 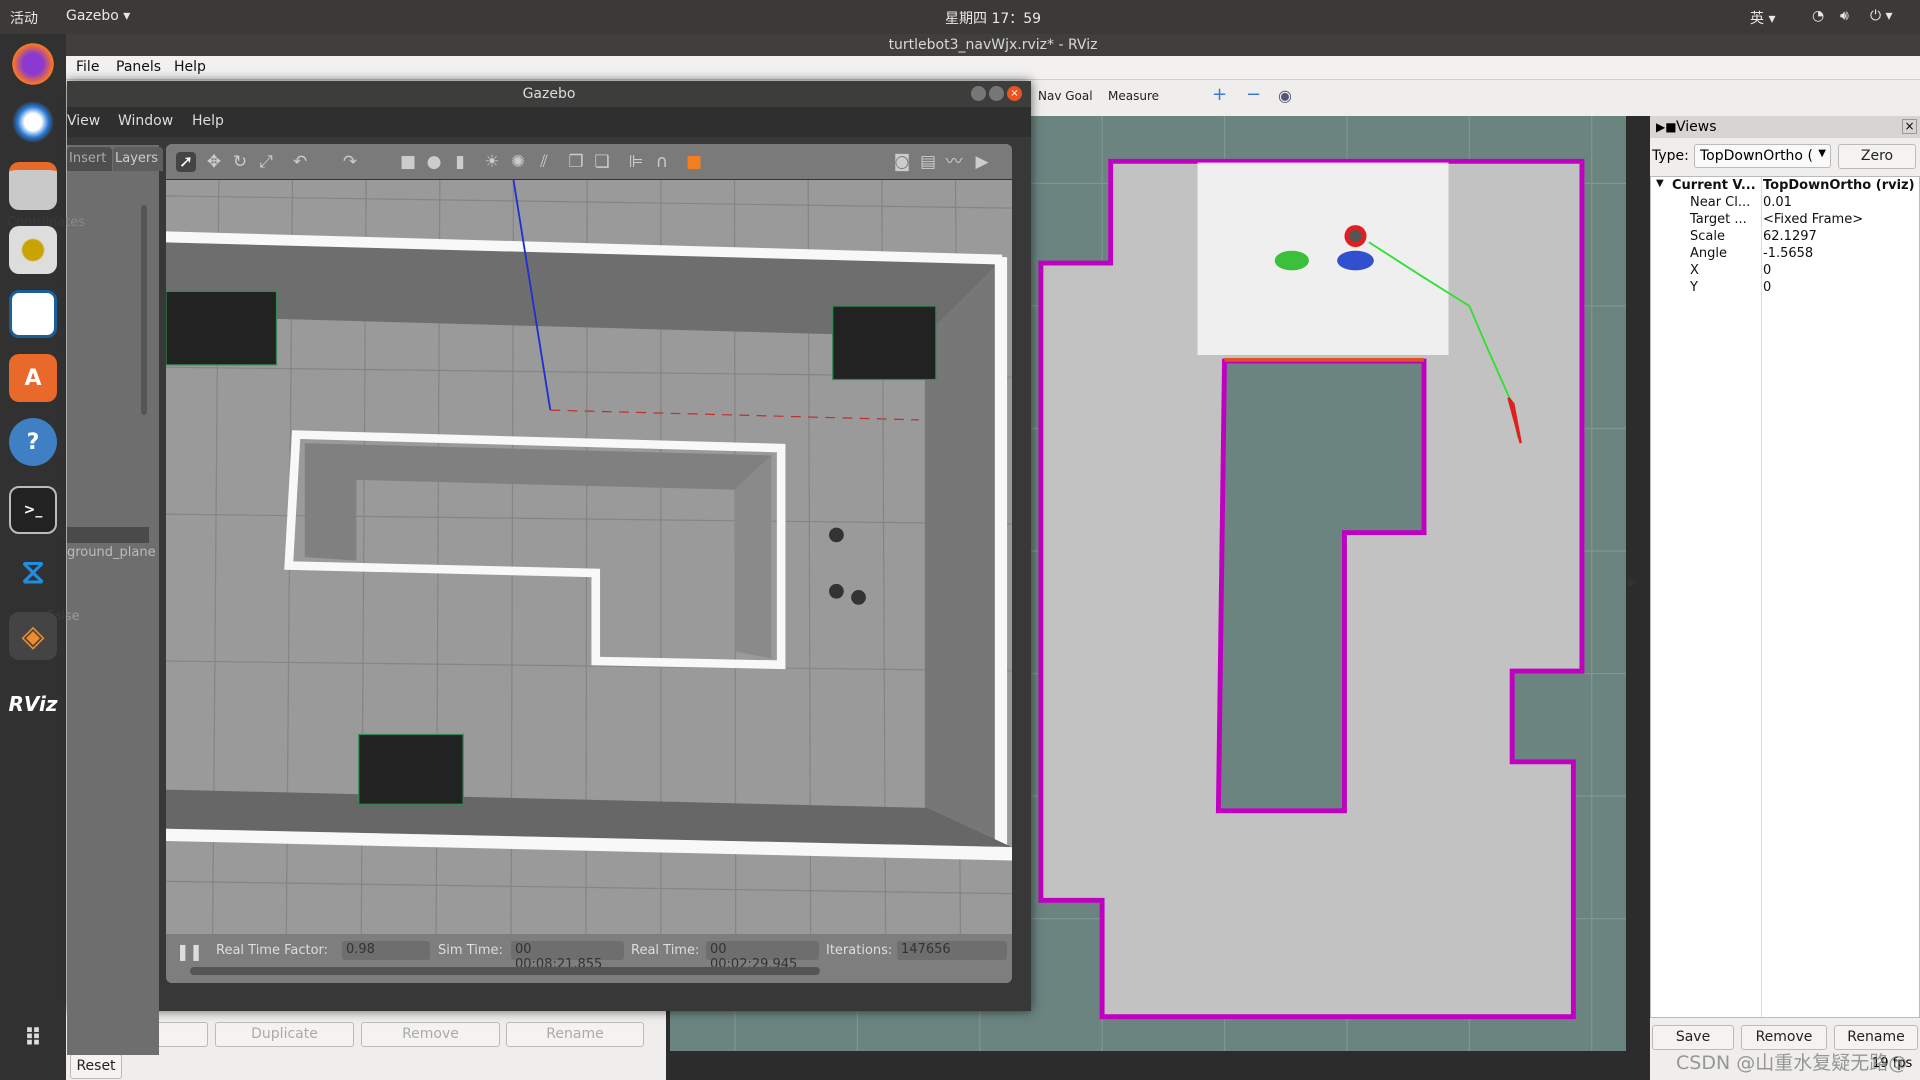 What do you see at coordinates (87, 67) in the screenshot?
I see `menu-file: File` at bounding box center [87, 67].